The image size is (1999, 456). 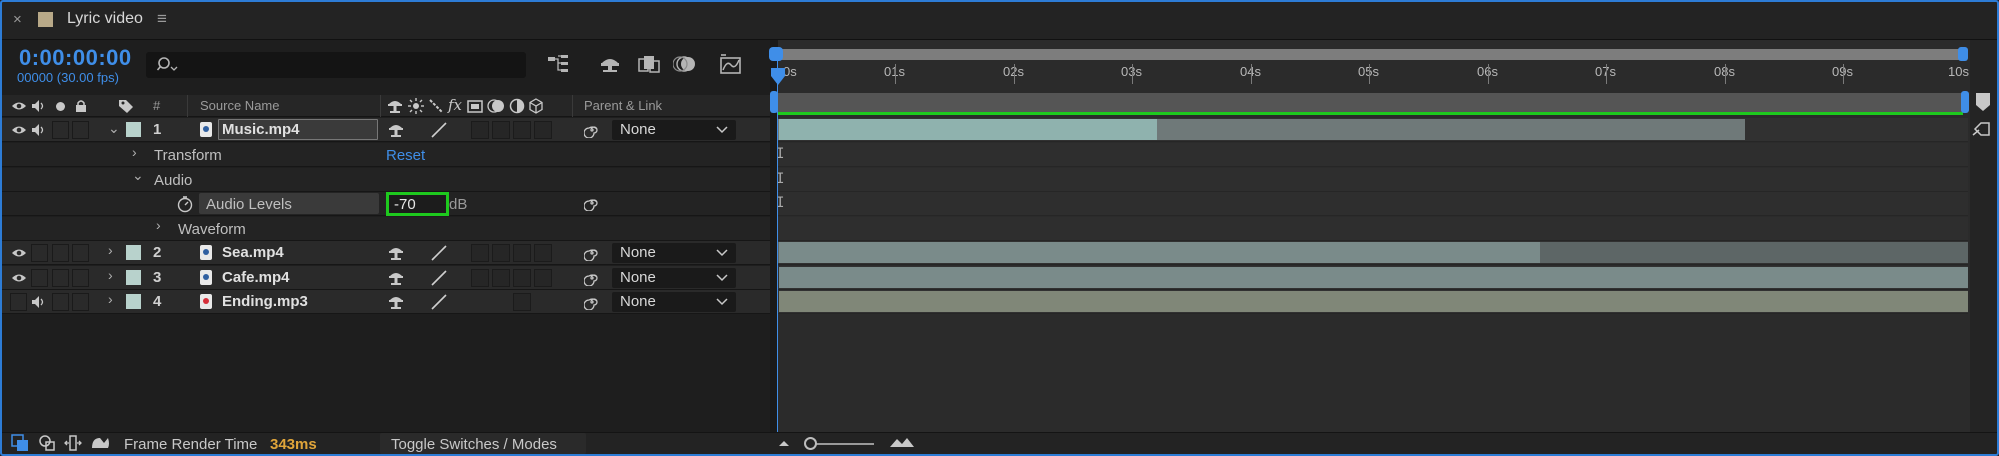 What do you see at coordinates (536, 106) in the screenshot?
I see `3d-layer-header-icon` at bounding box center [536, 106].